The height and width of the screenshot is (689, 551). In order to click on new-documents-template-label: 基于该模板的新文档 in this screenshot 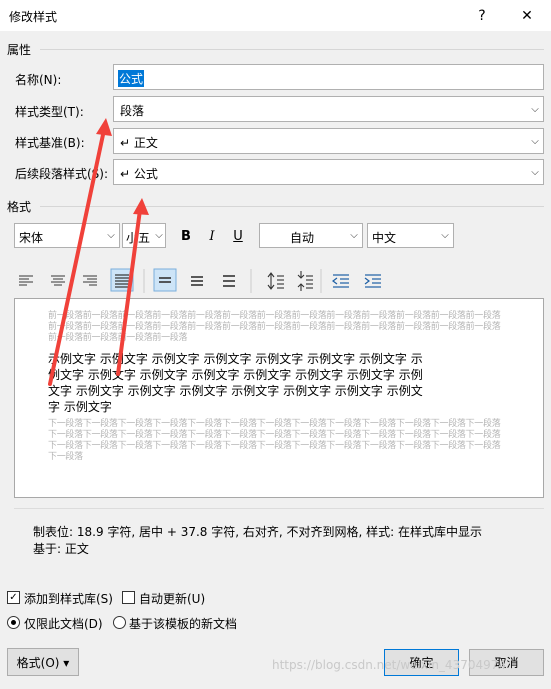, I will do `click(183, 623)`.